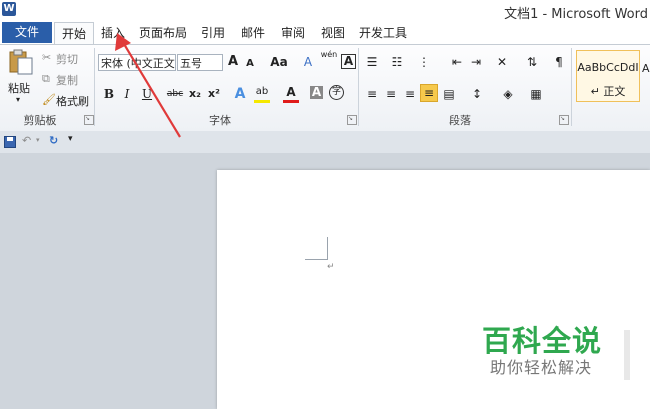 This screenshot has height=409, width=650. What do you see at coordinates (352, 120) in the screenshot?
I see `font-dialog-launcher-icon: ↘` at bounding box center [352, 120].